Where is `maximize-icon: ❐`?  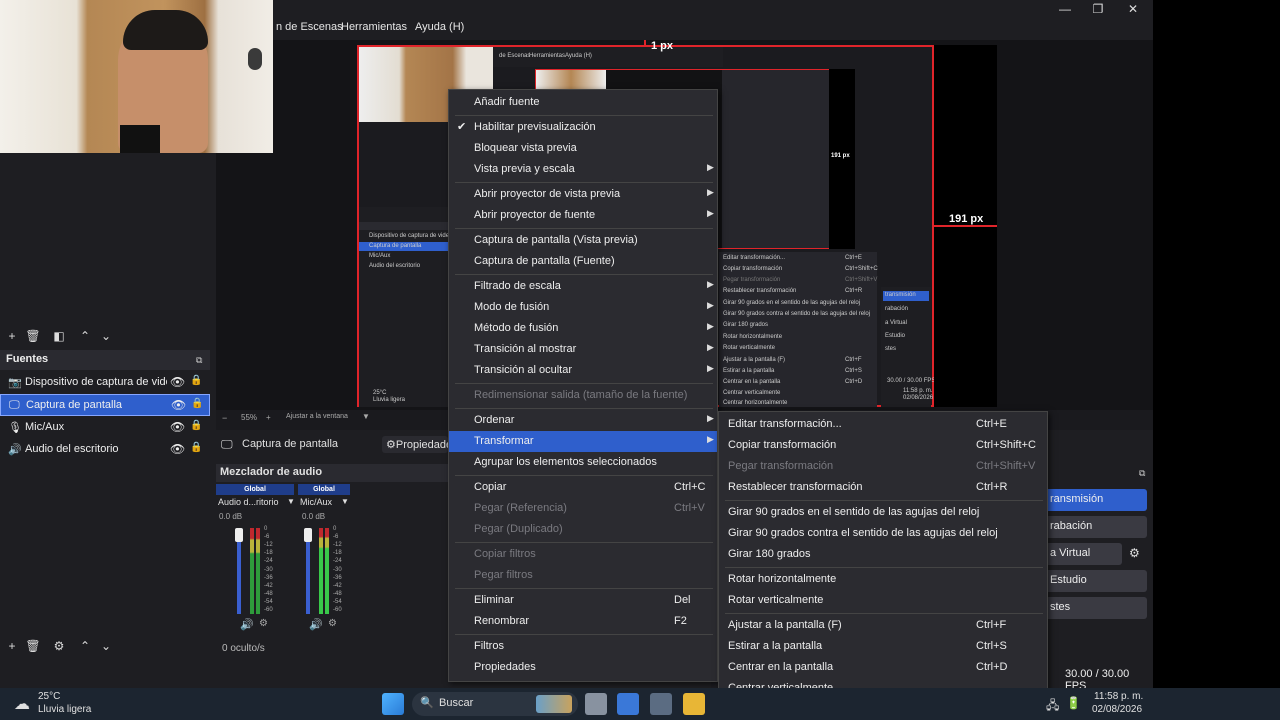
maximize-icon: ❐ is located at coordinates (1098, 10).